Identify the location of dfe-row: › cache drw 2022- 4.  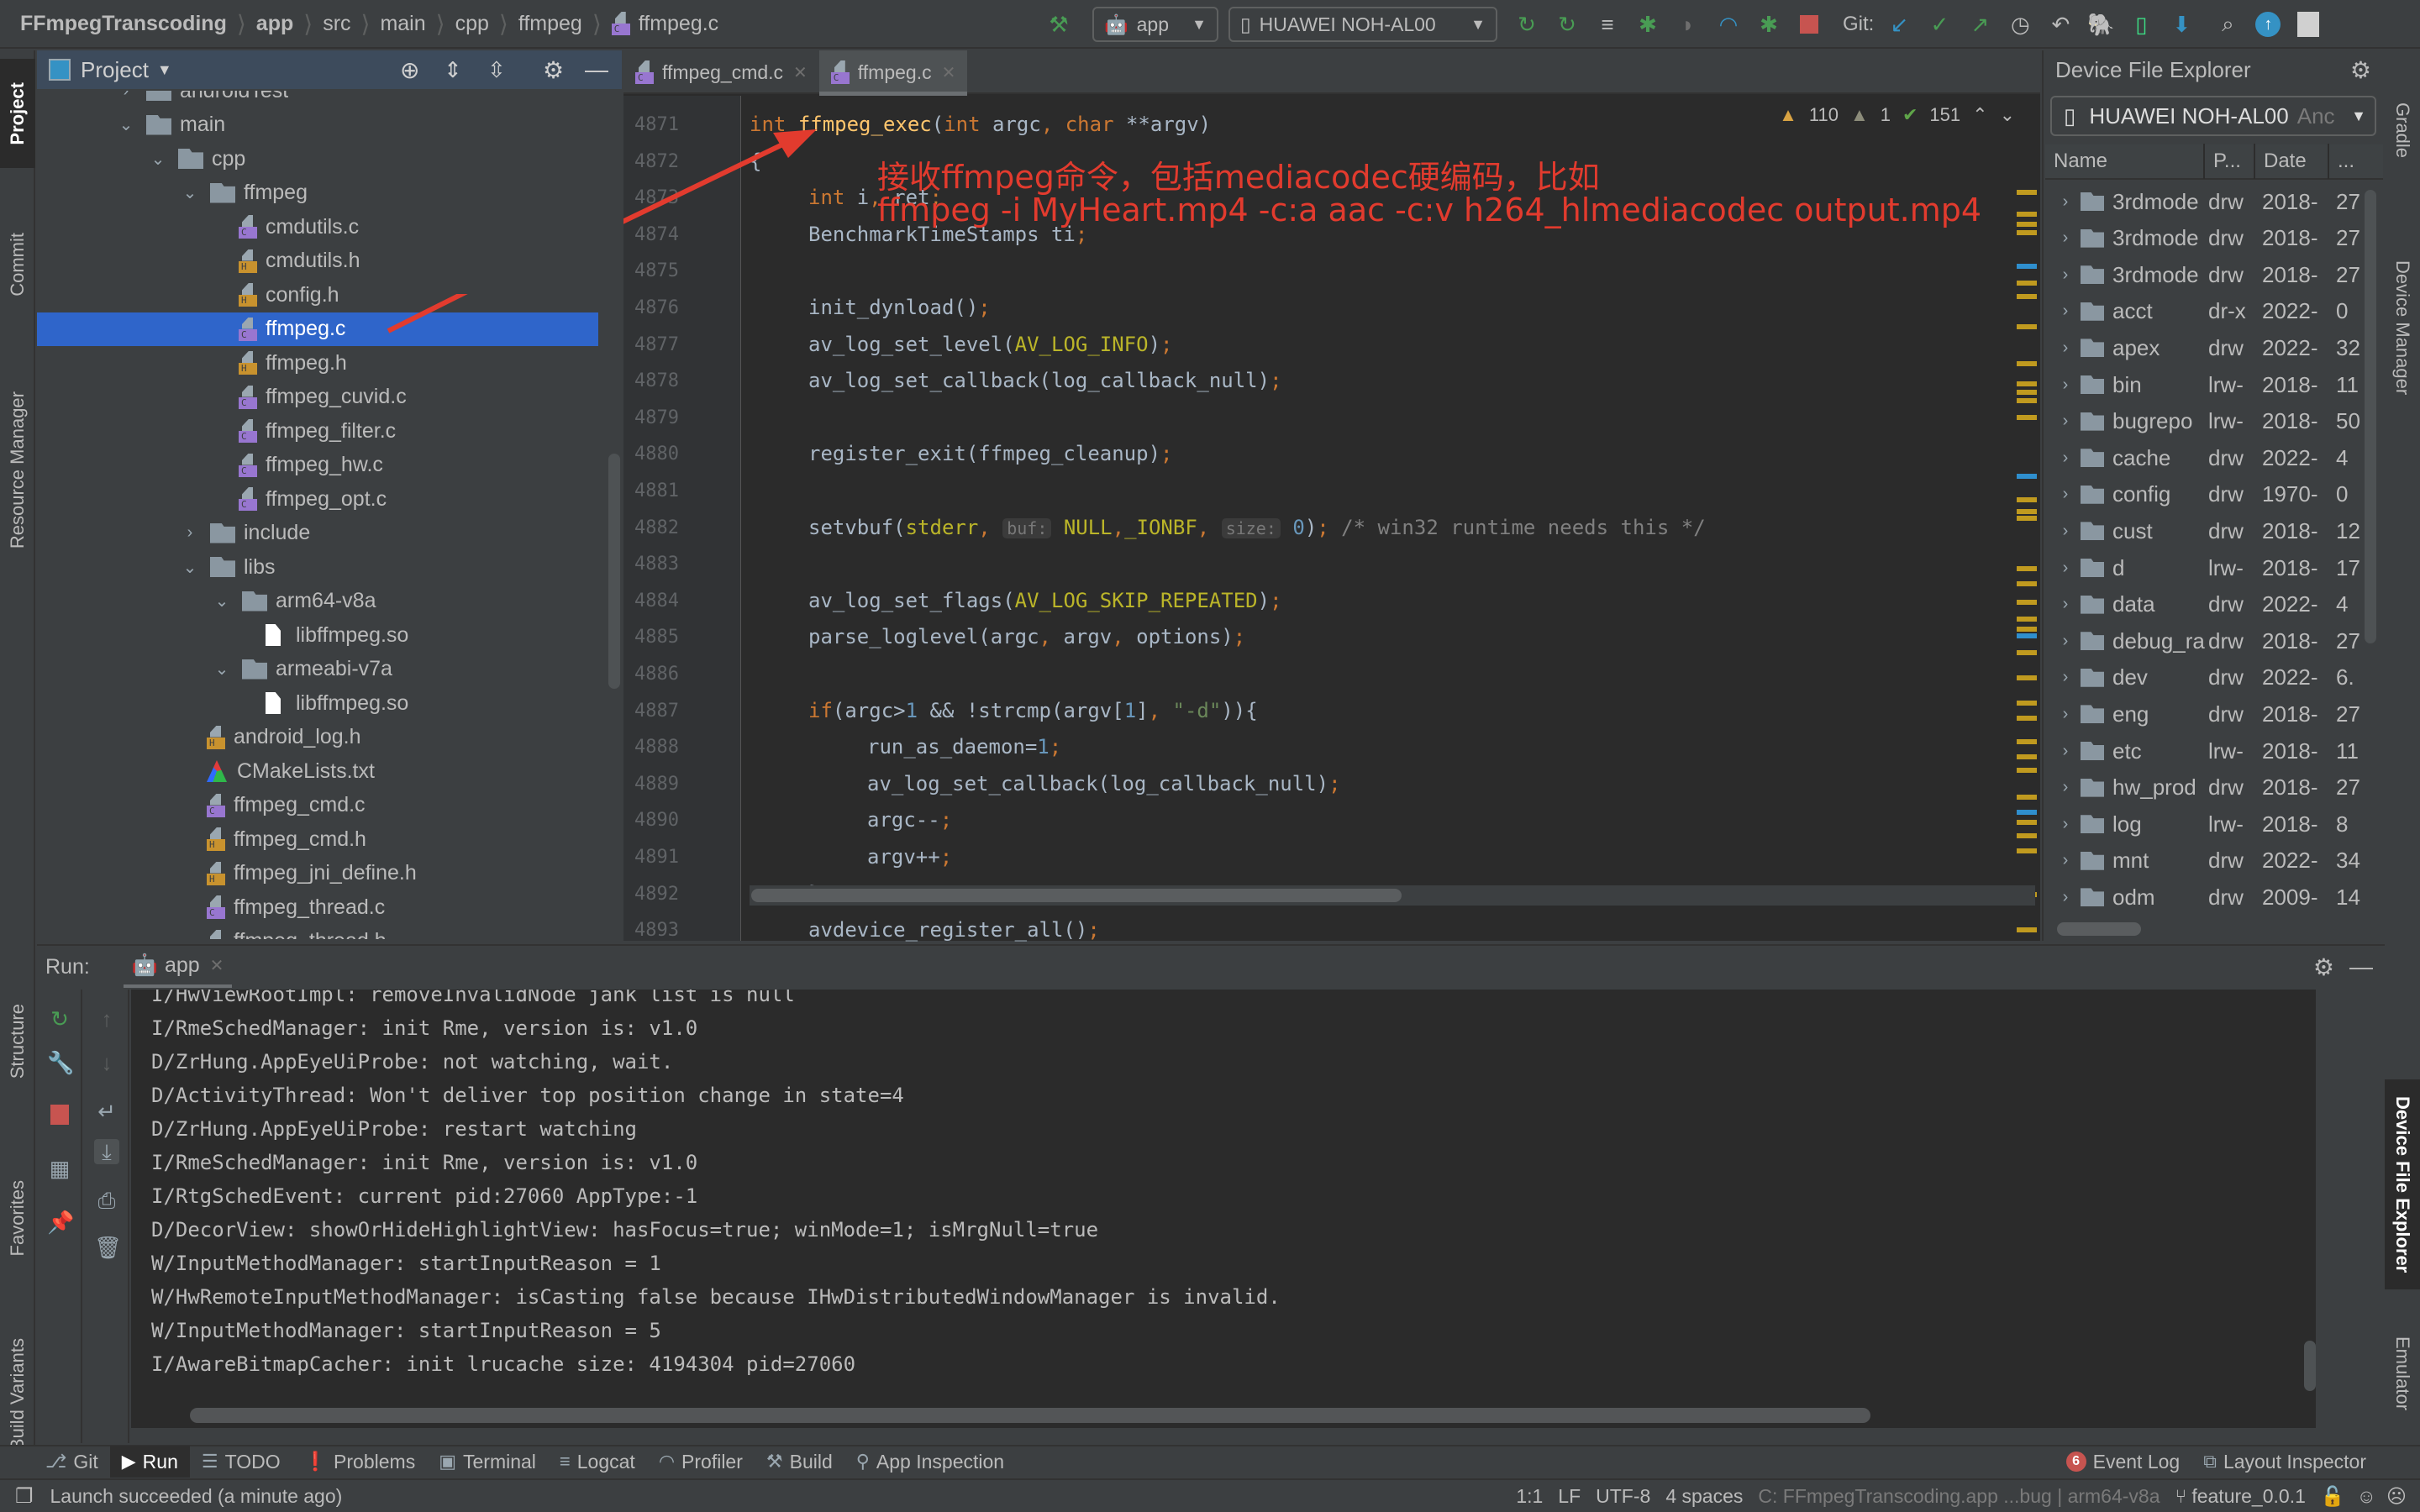
(2204, 458).